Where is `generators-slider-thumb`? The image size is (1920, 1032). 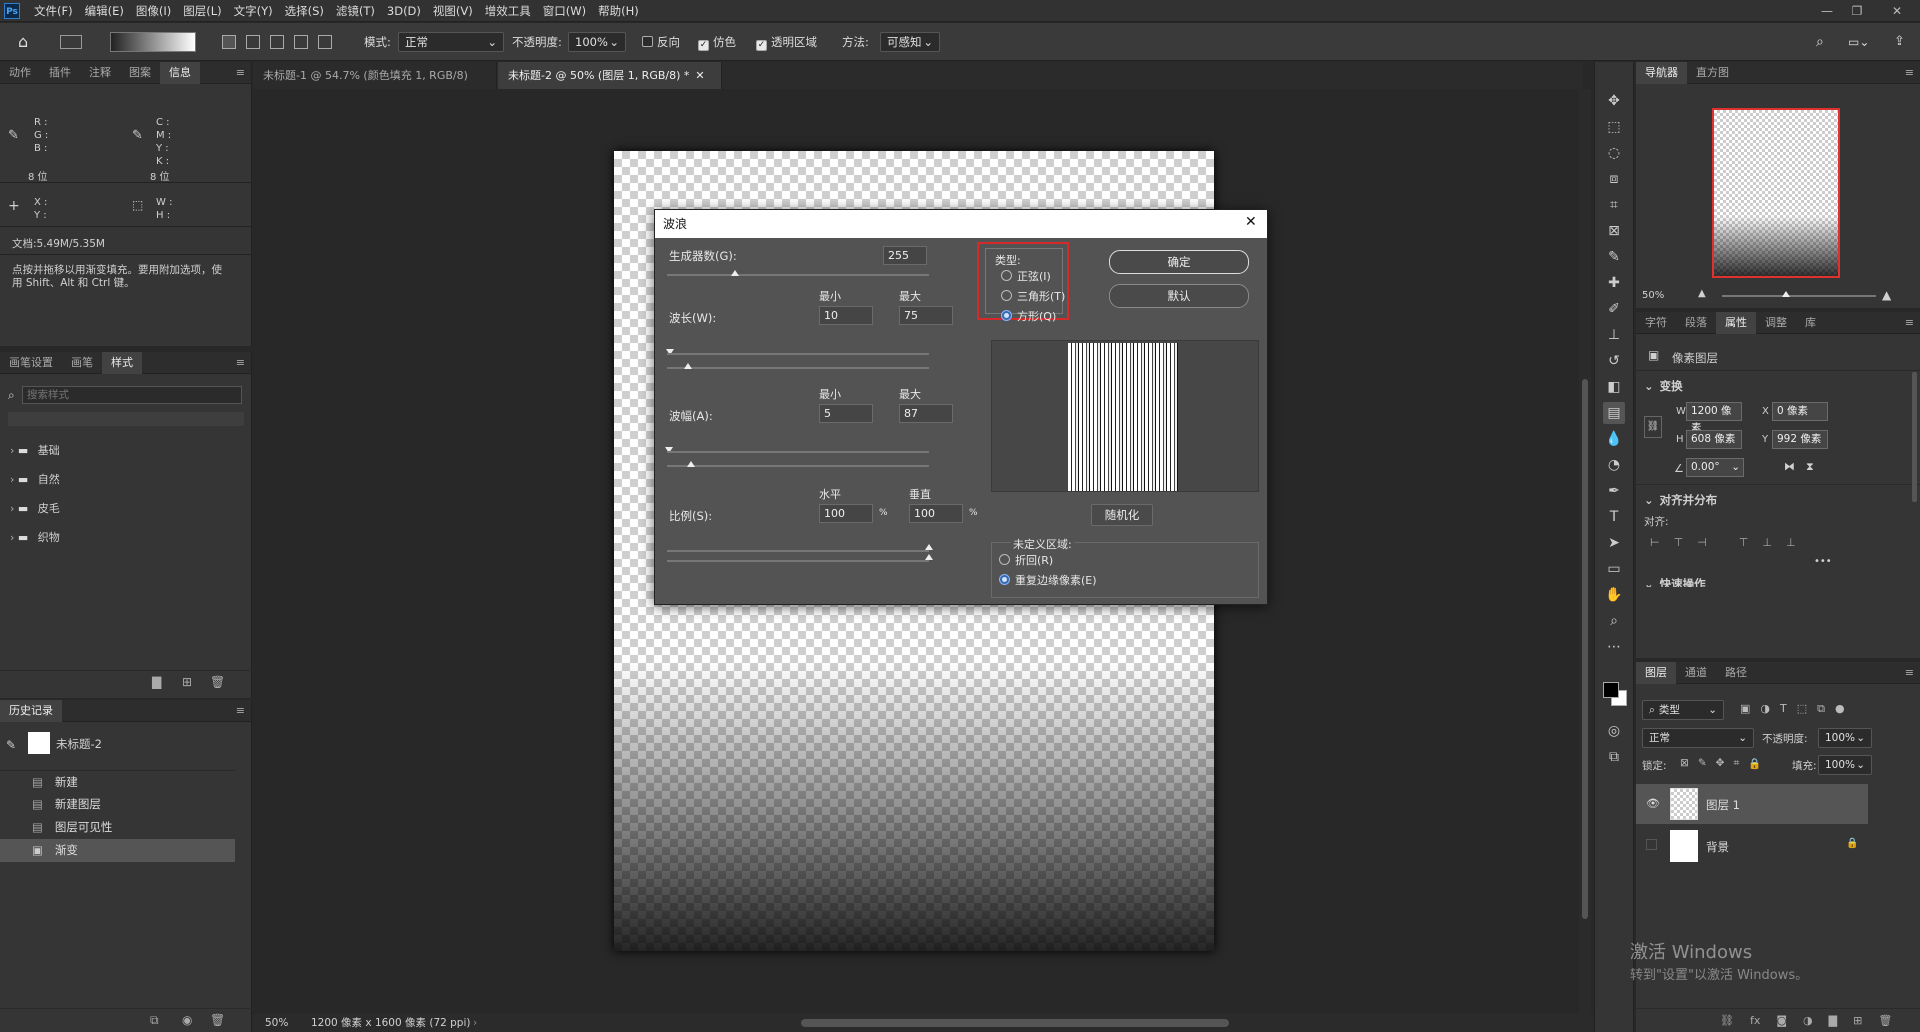 generators-slider-thumb is located at coordinates (735, 273).